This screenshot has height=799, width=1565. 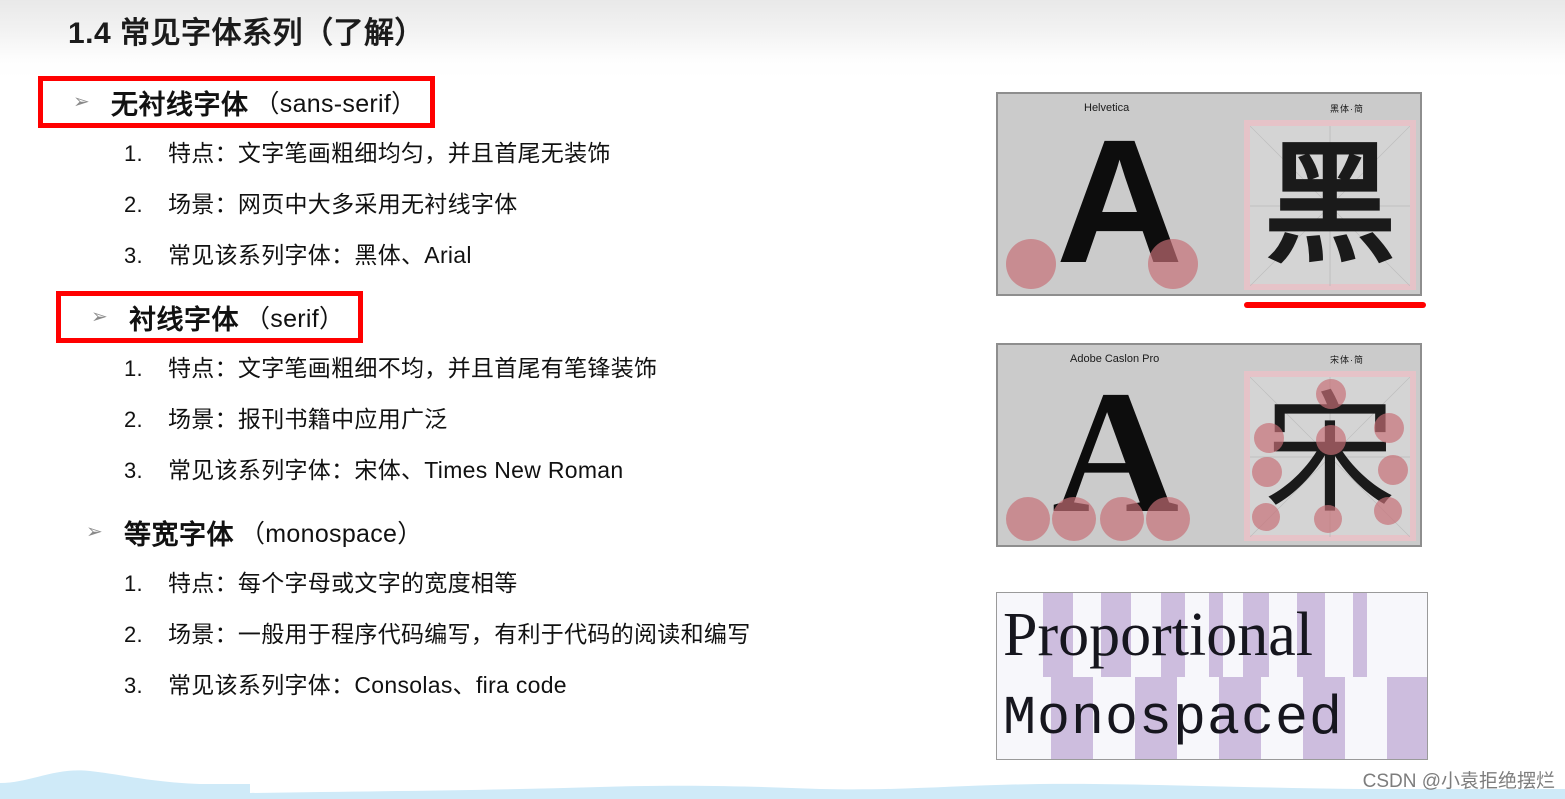 What do you see at coordinates (1347, 360) in the screenshot?
I see `figure-cjk-label: 宋体·简` at bounding box center [1347, 360].